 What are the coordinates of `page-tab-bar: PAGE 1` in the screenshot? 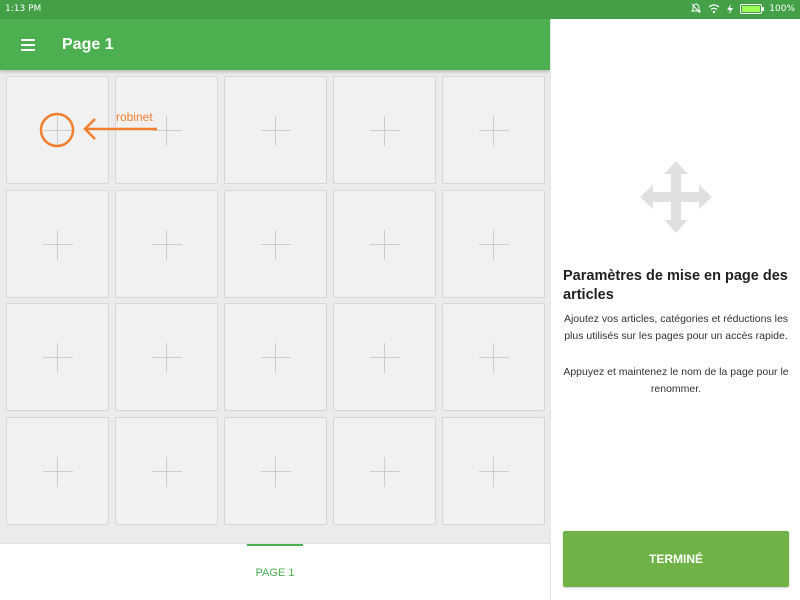 It's located at (275, 571).